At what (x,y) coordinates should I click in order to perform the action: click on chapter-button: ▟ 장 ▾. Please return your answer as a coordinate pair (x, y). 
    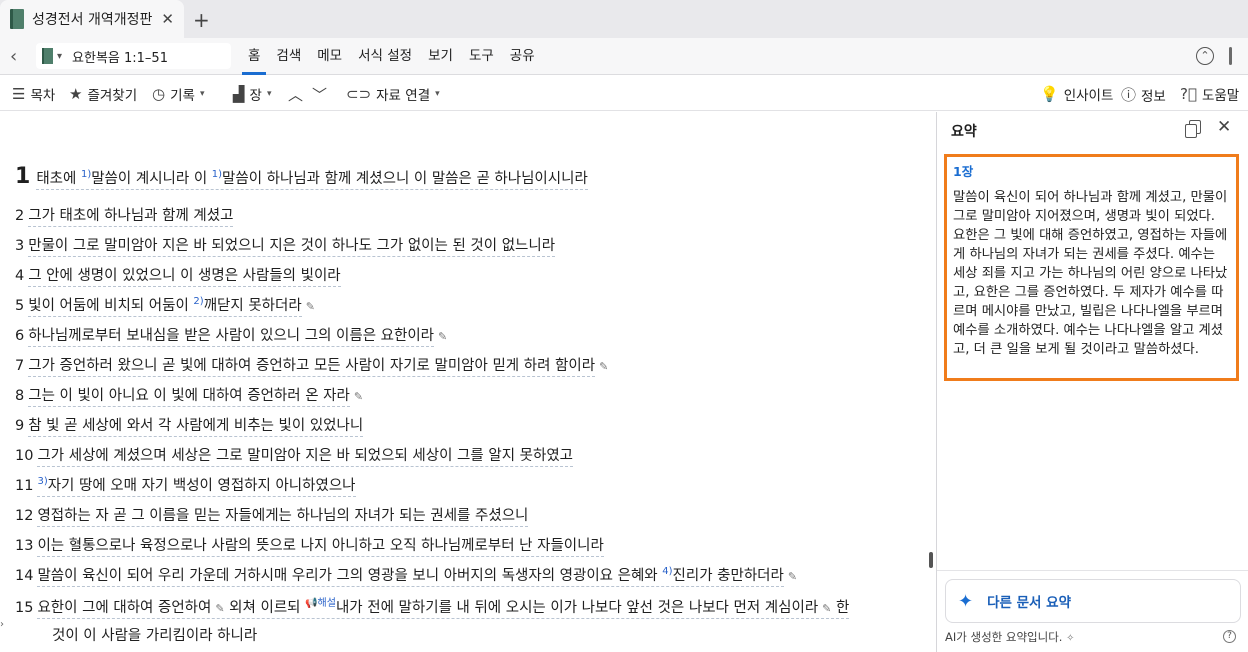
    Looking at the image, I should click on (252, 94).